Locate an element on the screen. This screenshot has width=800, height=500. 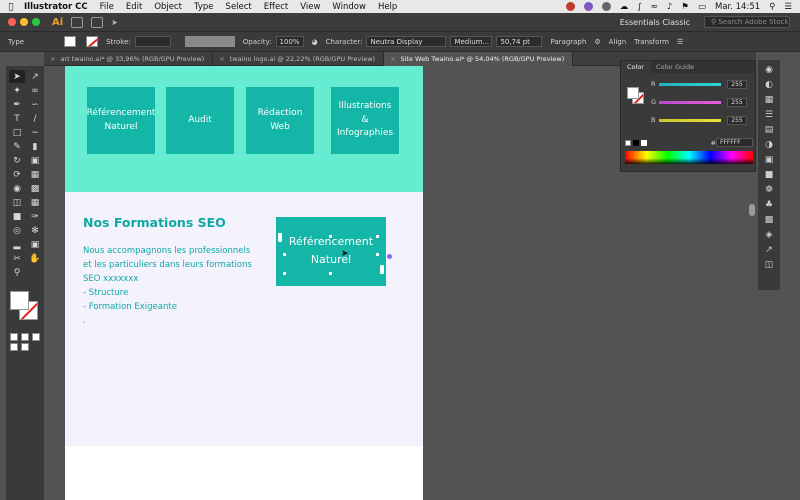
fill-stroke-widget is located at coordinates (27, 311).